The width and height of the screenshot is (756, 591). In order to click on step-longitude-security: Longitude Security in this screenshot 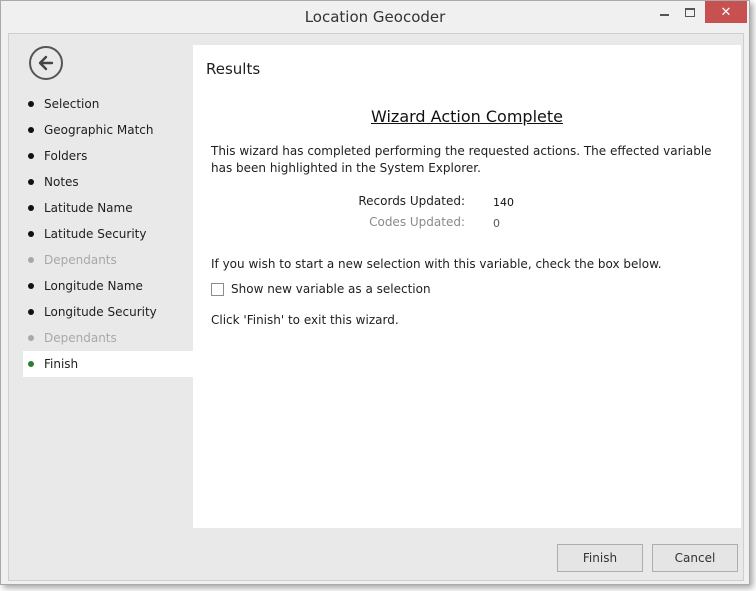, I will do `click(108, 312)`.